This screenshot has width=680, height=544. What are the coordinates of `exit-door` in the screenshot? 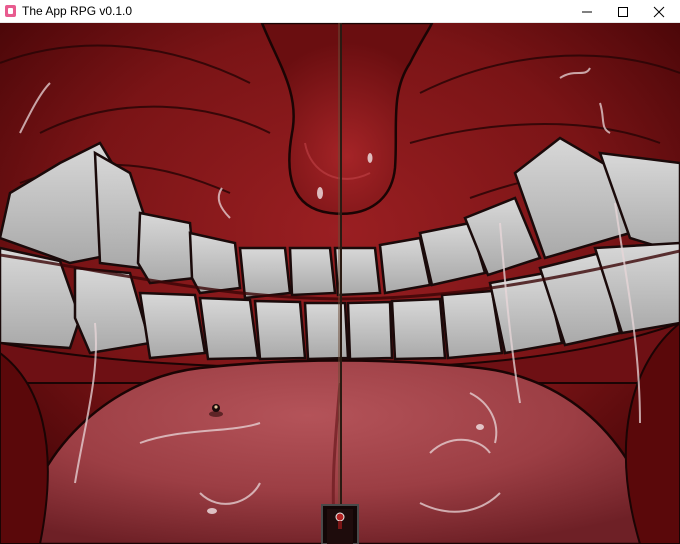 It's located at (340, 524).